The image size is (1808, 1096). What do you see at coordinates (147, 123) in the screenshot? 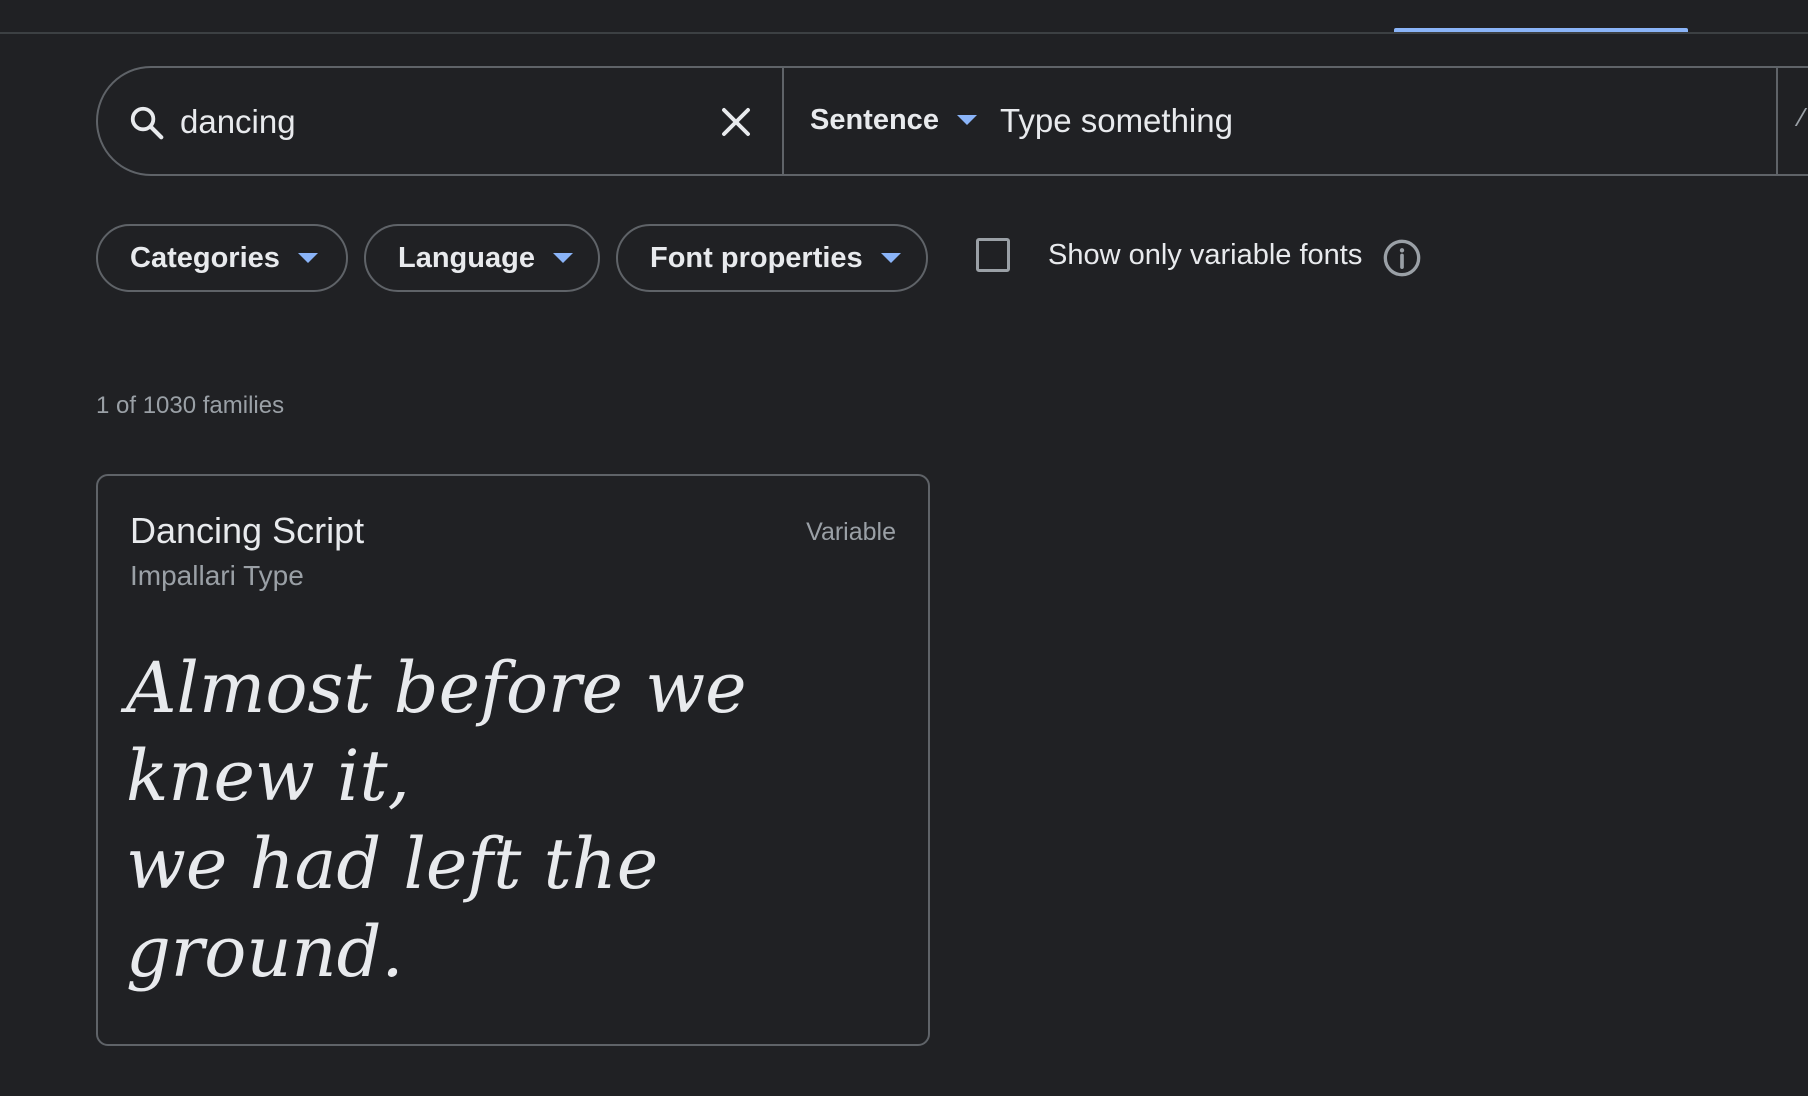
I see `search-icon` at bounding box center [147, 123].